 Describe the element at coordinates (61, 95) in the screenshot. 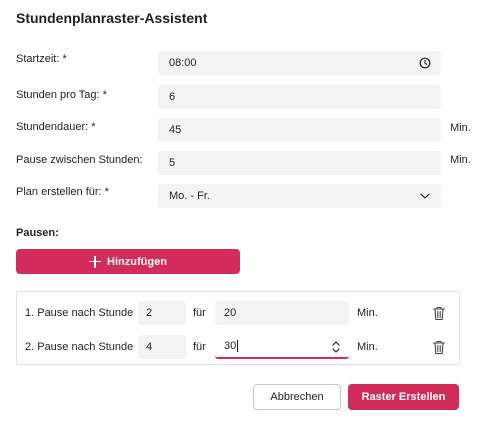

I see `hours-per-day-label: Stunden pro Tag: *` at that location.